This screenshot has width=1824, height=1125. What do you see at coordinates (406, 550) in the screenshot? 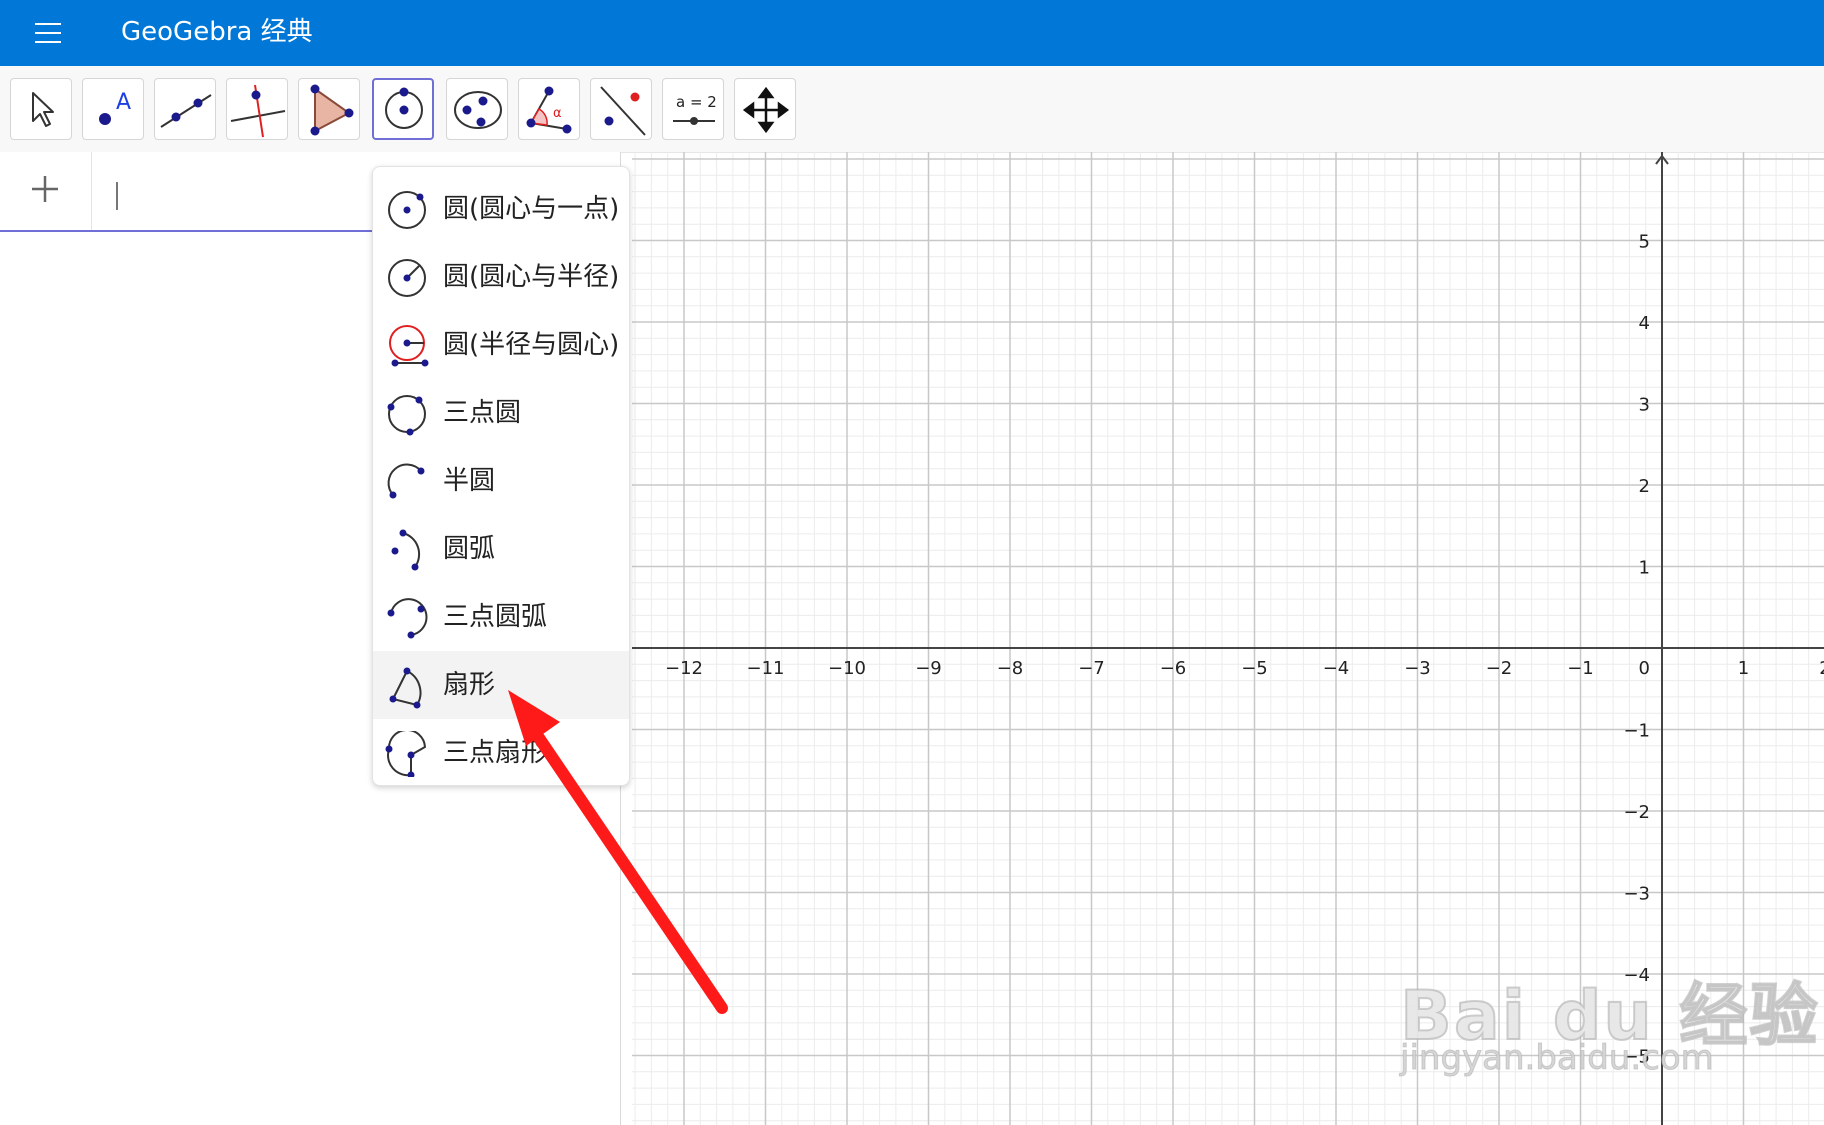
I see `circular-arc-icon` at bounding box center [406, 550].